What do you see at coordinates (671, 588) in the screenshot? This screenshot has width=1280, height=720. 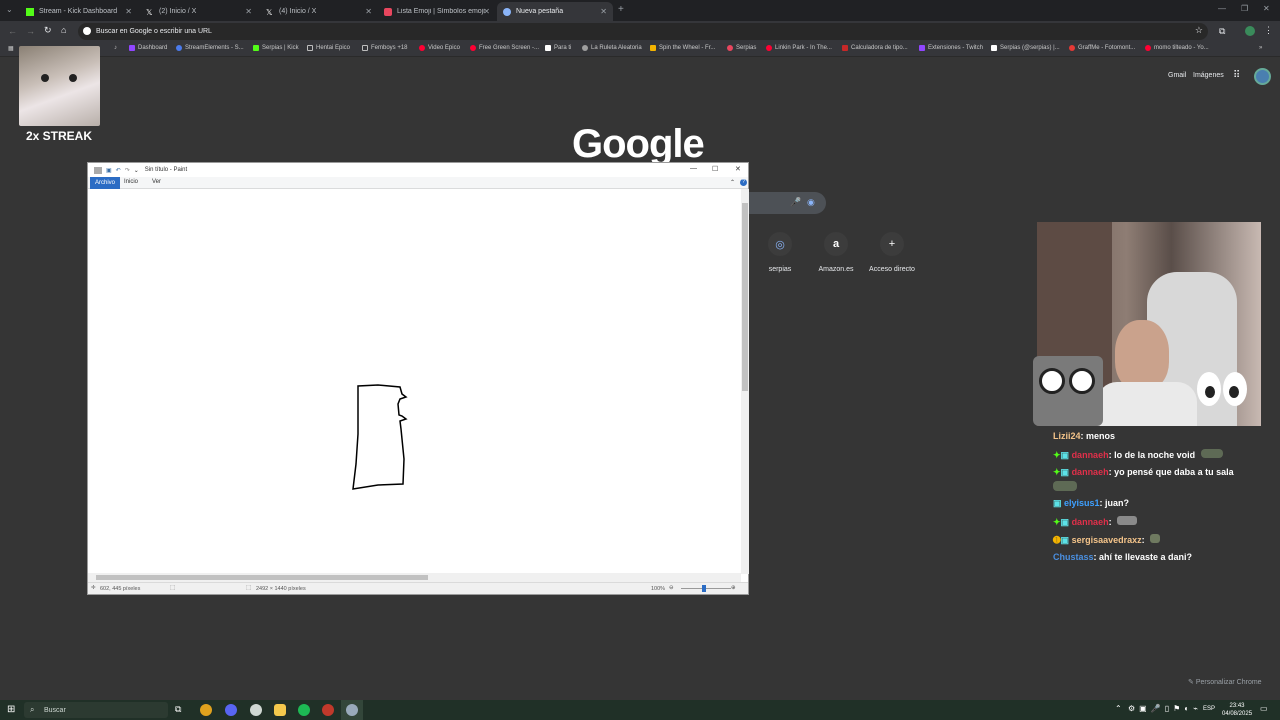 I see `zoom-out-icon: ⊖` at bounding box center [671, 588].